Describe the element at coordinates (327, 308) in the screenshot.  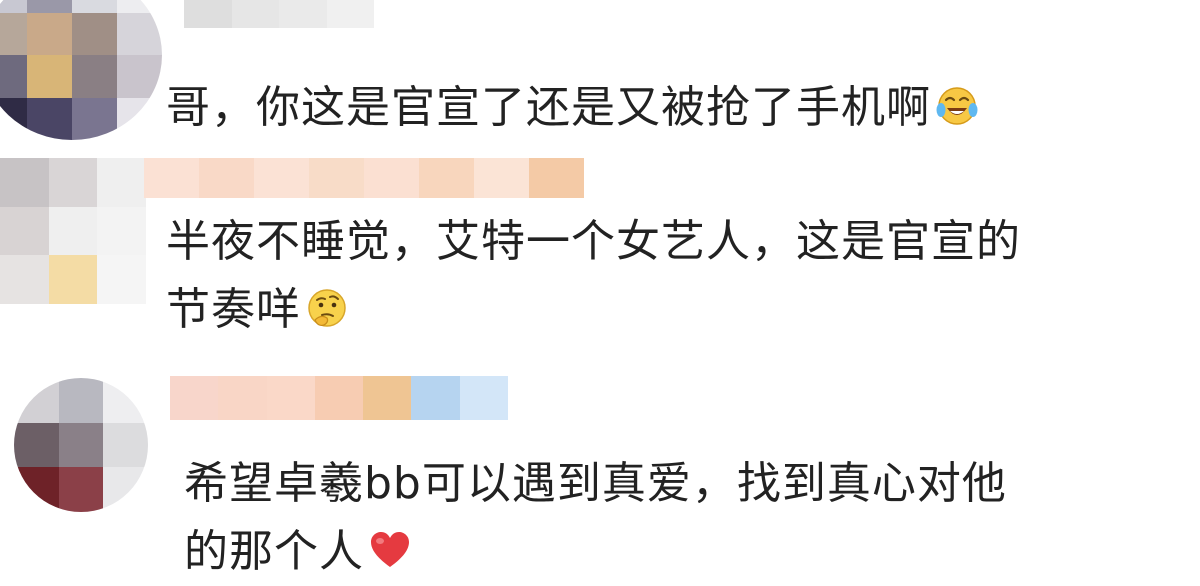
I see `thinking-emoji-icon` at that location.